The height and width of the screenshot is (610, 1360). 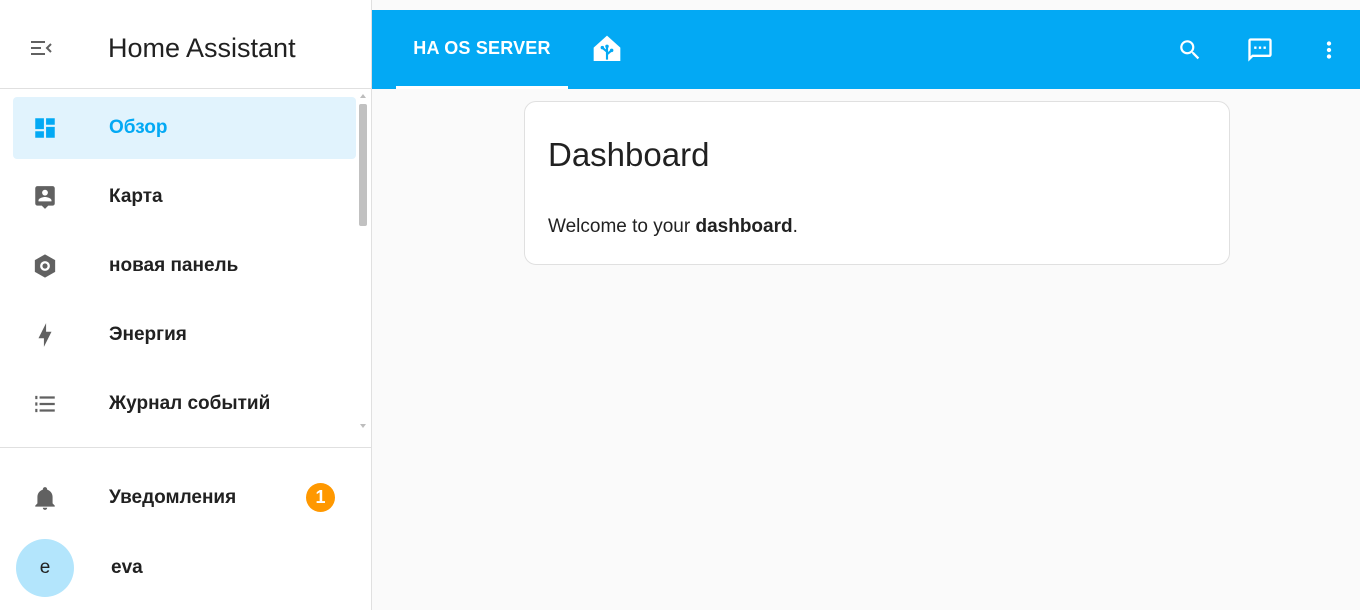 I want to click on sidebar-item-map: Карта, so click(x=184, y=197).